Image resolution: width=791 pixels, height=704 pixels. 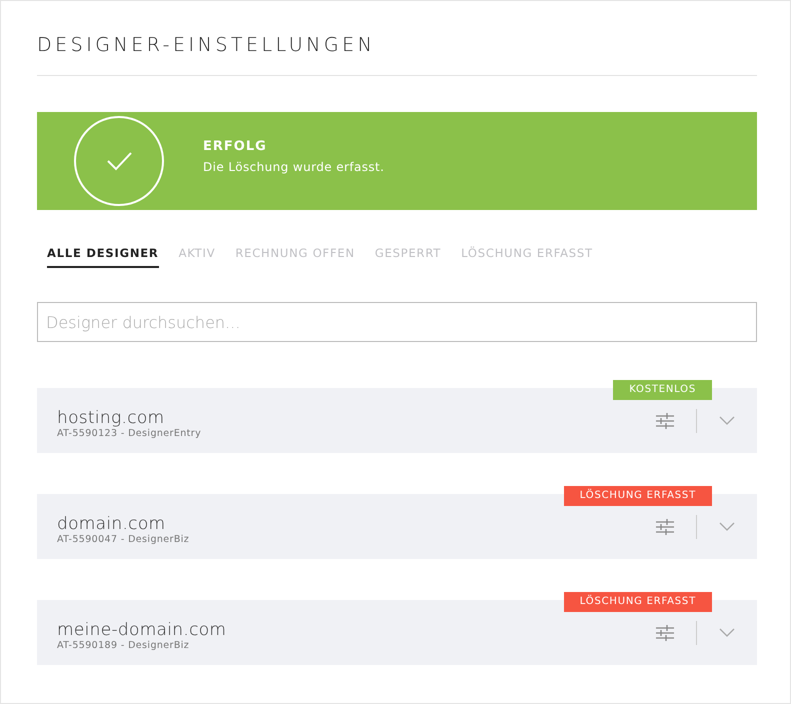 I want to click on filter-tab: RECHNUNG OFFEN, so click(x=295, y=257).